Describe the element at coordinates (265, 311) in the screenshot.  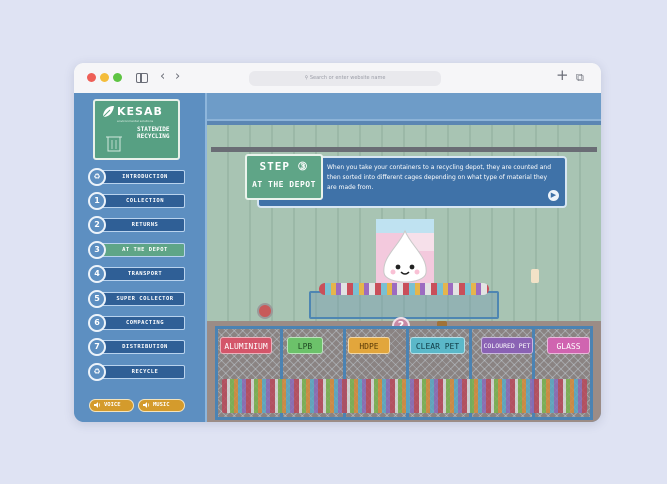
I see `wall-bottle-icon` at that location.